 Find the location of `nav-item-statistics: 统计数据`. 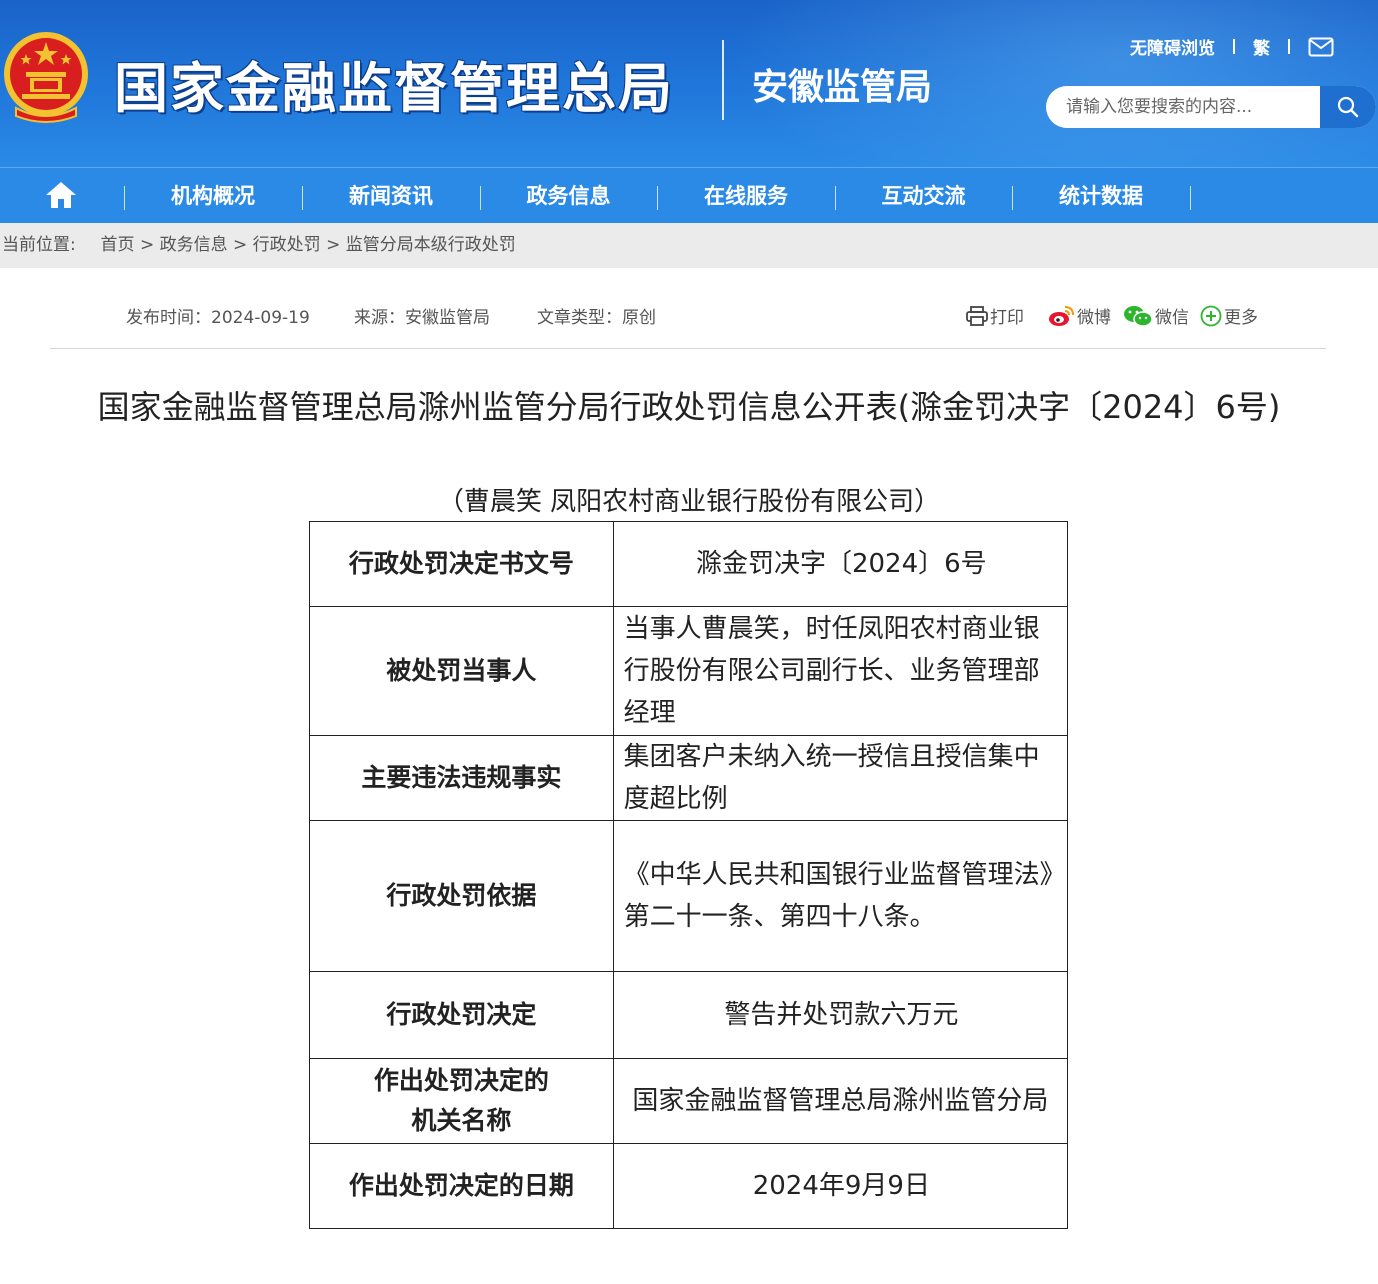

nav-item-statistics: 统计数据 is located at coordinates (1101, 196).